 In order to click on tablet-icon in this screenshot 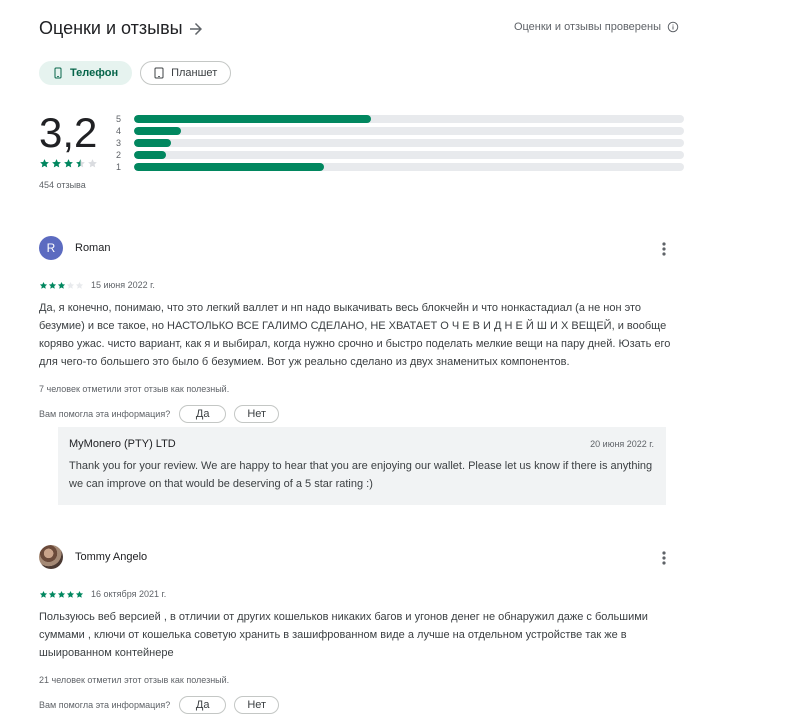, I will do `click(159, 73)`.